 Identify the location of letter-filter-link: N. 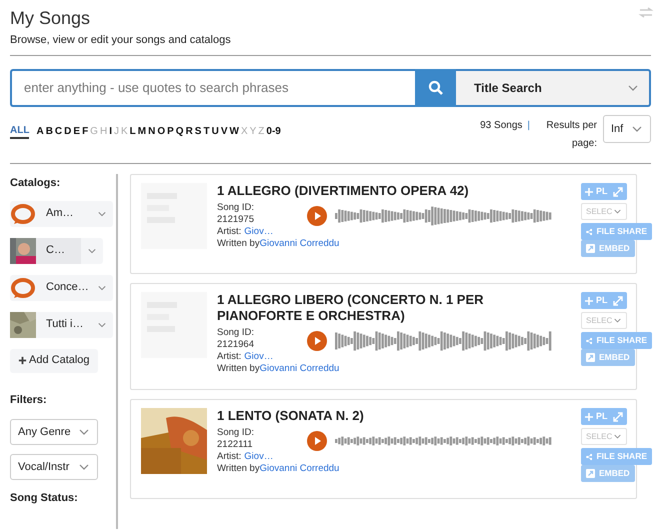
(152, 132).